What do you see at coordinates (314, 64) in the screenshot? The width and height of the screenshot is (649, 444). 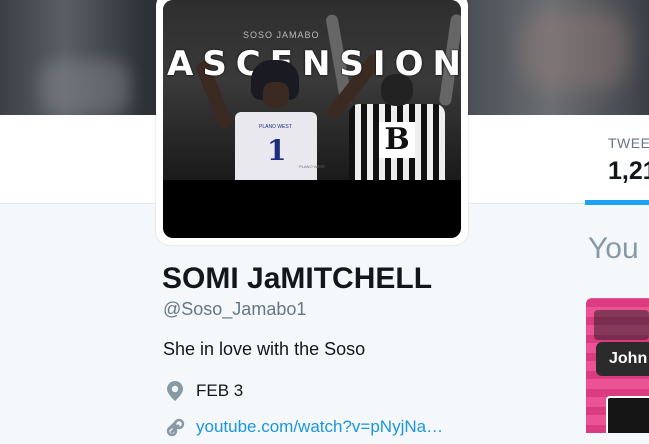 I see `avatar-title-text: ASCENSION` at bounding box center [314, 64].